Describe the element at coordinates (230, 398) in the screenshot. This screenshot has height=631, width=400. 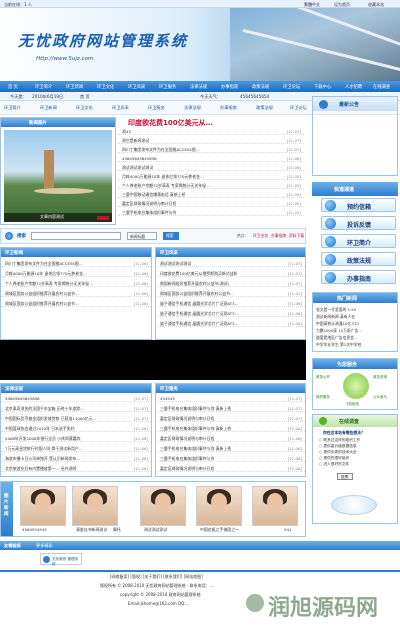
I see `list-item: 454545 [11-07]` at that location.